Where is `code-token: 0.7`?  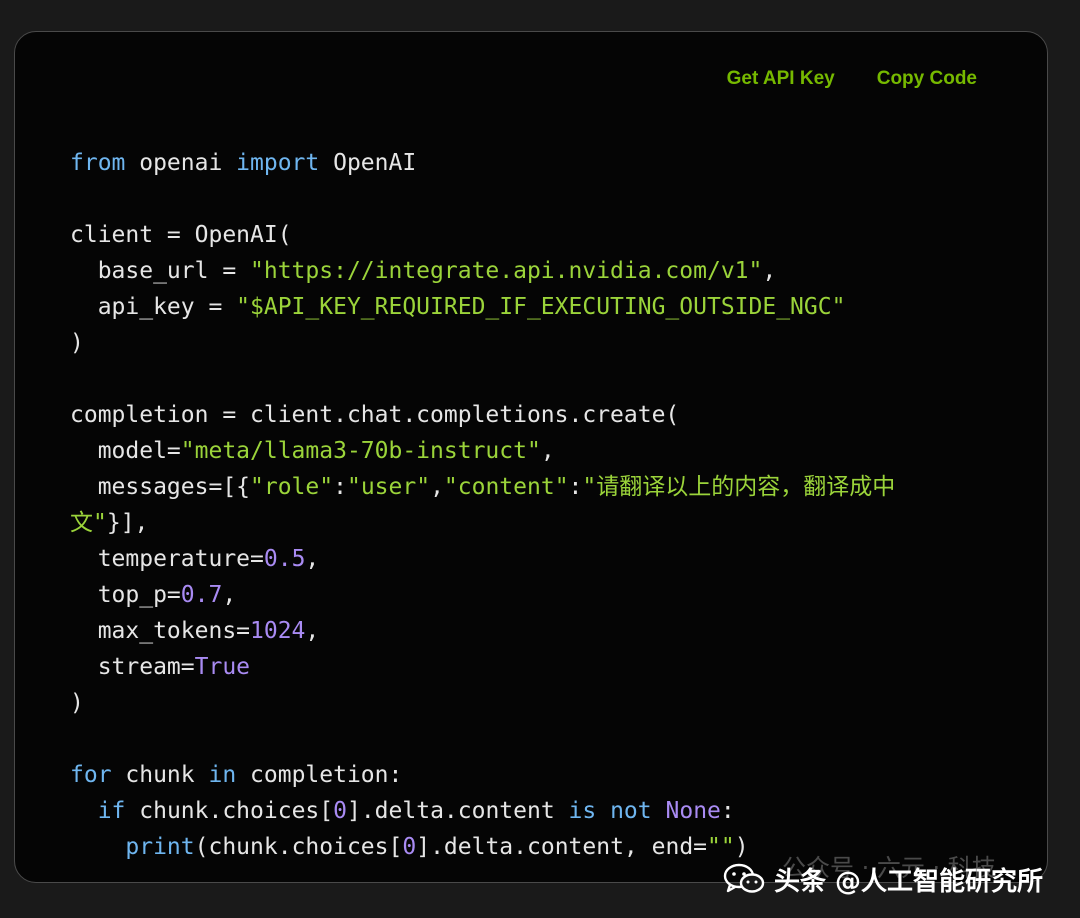 code-token: 0.7 is located at coordinates (201, 595).